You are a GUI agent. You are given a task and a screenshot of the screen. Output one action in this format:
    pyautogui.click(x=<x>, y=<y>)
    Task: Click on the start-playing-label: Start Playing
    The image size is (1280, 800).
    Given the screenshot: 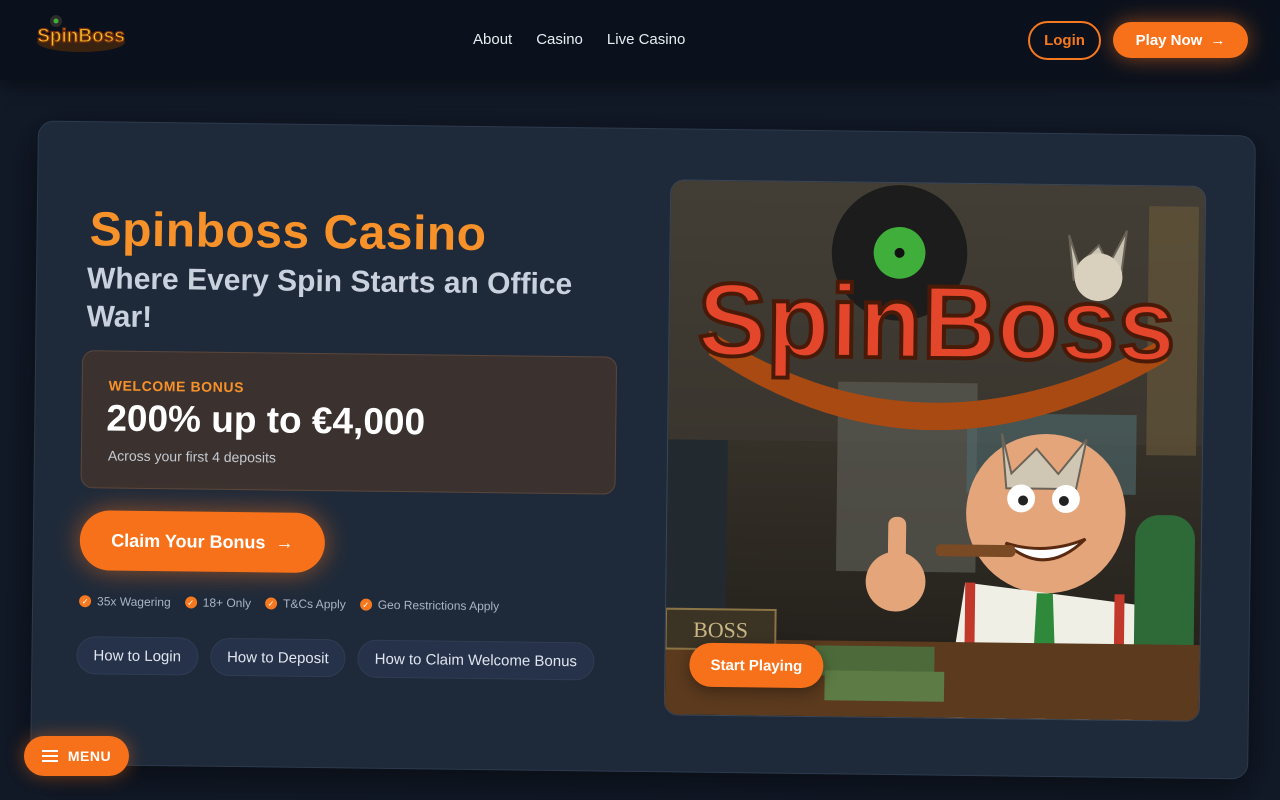 What is the action you would take?
    pyautogui.click(x=756, y=665)
    